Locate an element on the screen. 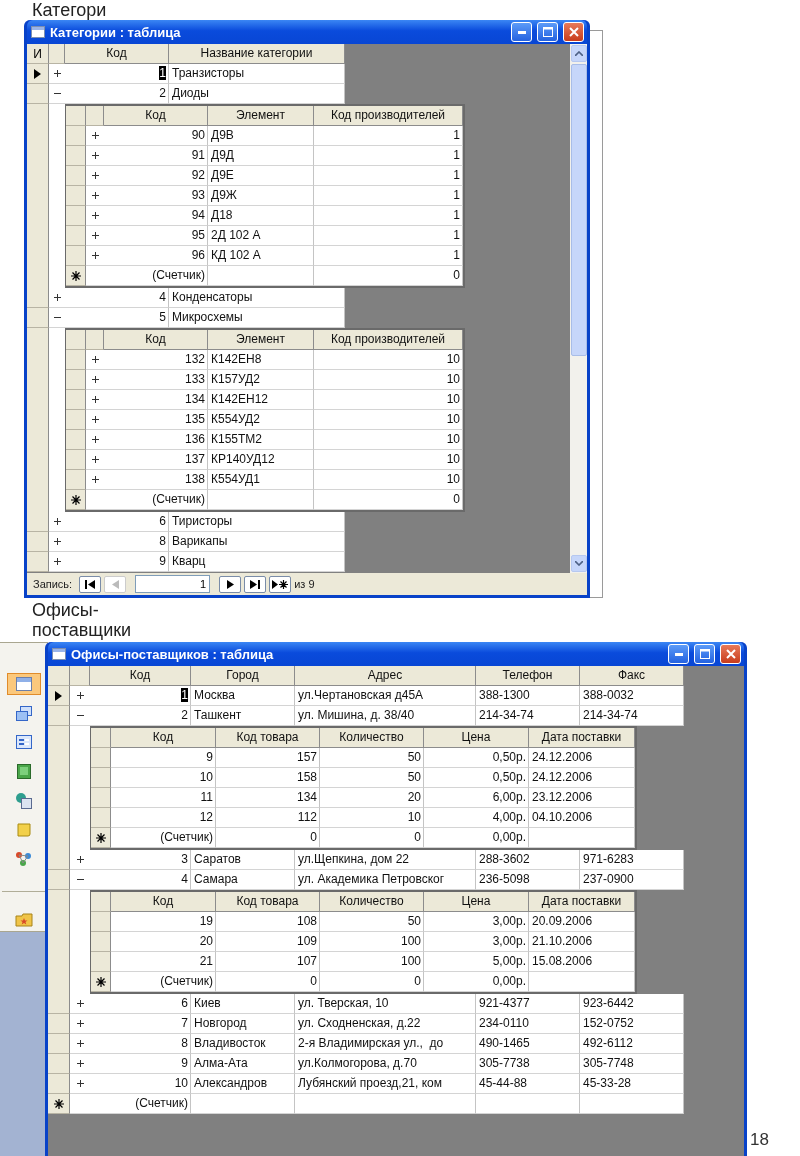 The height and width of the screenshot is (1156, 800). table-cell: 136 is located at coordinates (156, 440).